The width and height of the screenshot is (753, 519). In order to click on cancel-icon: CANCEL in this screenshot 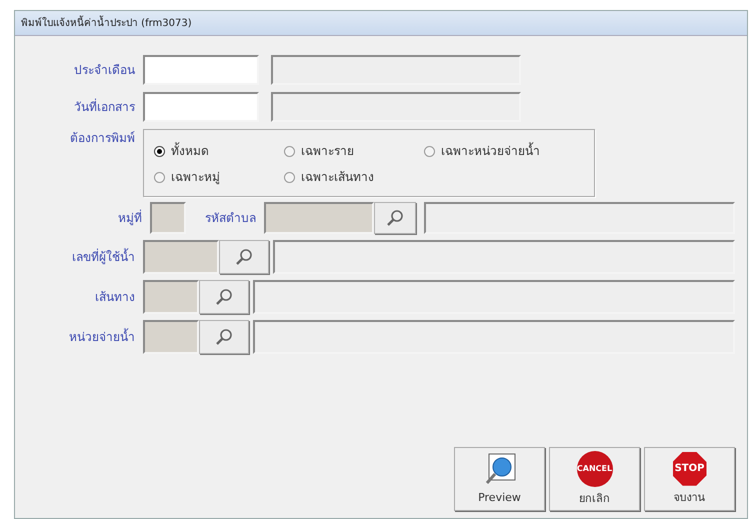, I will do `click(594, 468)`.